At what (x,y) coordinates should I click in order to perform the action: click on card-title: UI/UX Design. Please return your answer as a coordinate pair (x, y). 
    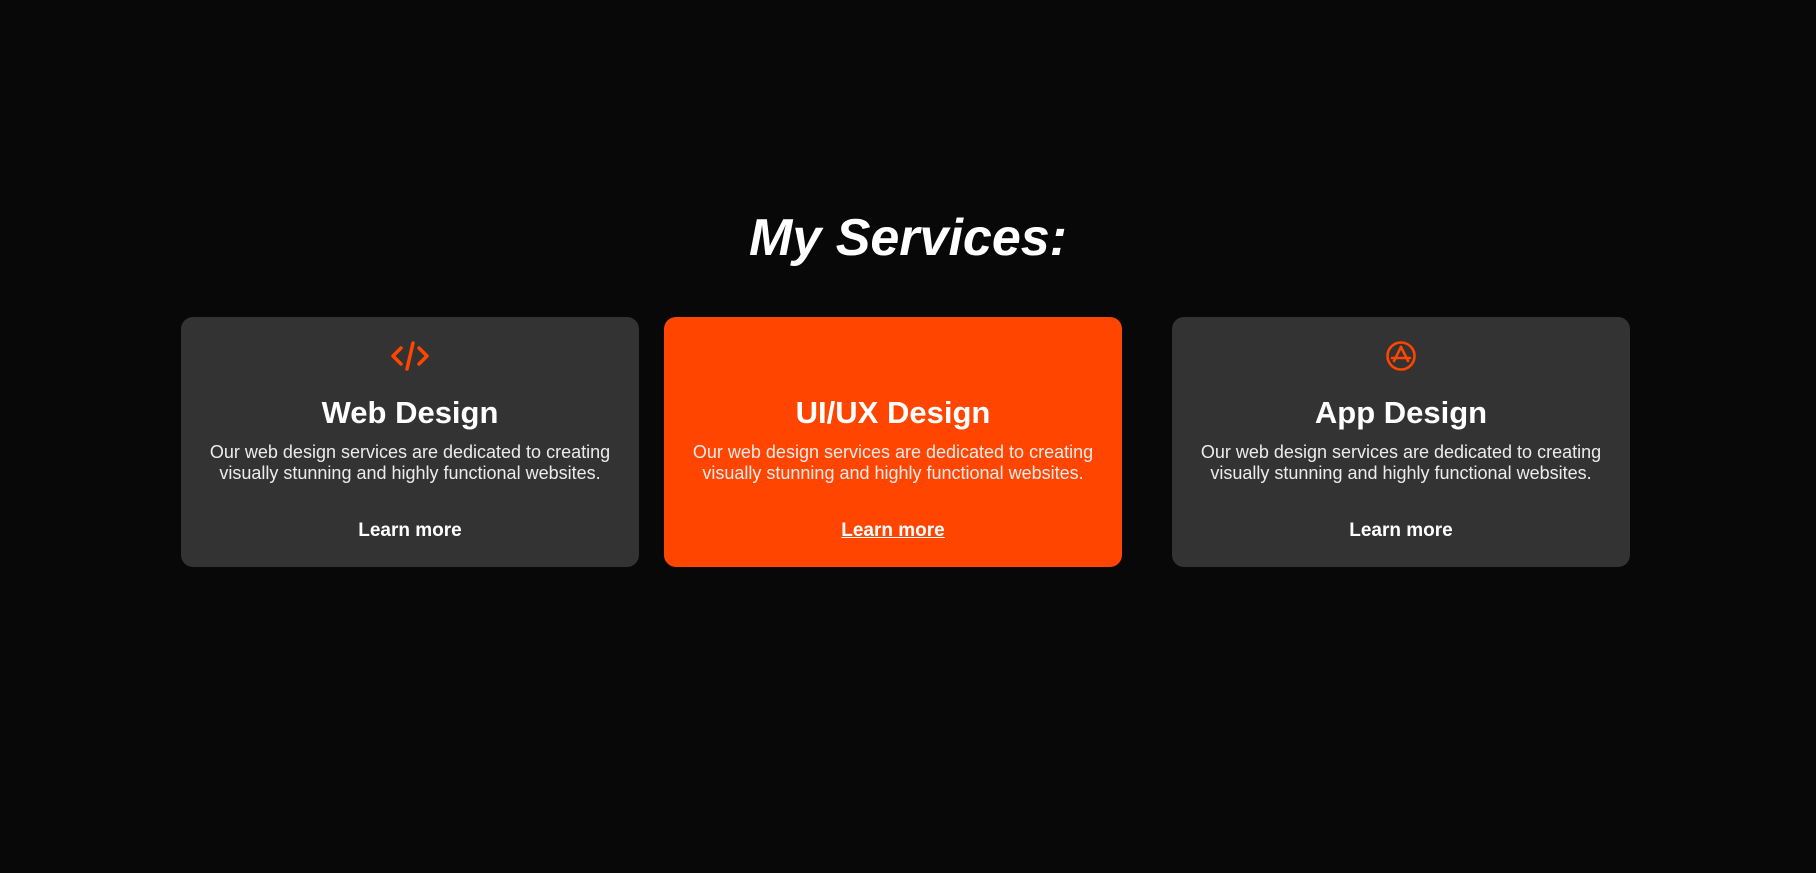
    Looking at the image, I should click on (893, 412).